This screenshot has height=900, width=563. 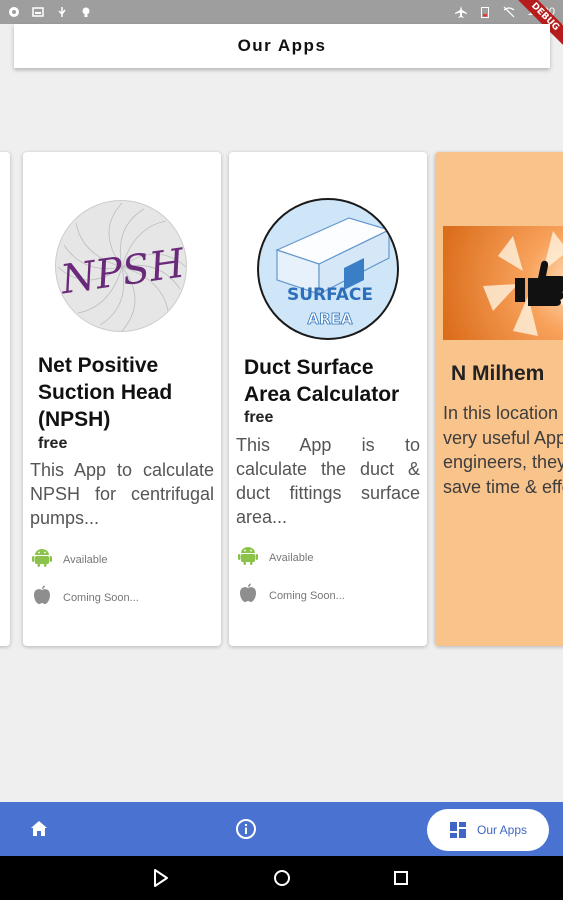 What do you see at coordinates (485, 12) in the screenshot?
I see `battery-icon` at bounding box center [485, 12].